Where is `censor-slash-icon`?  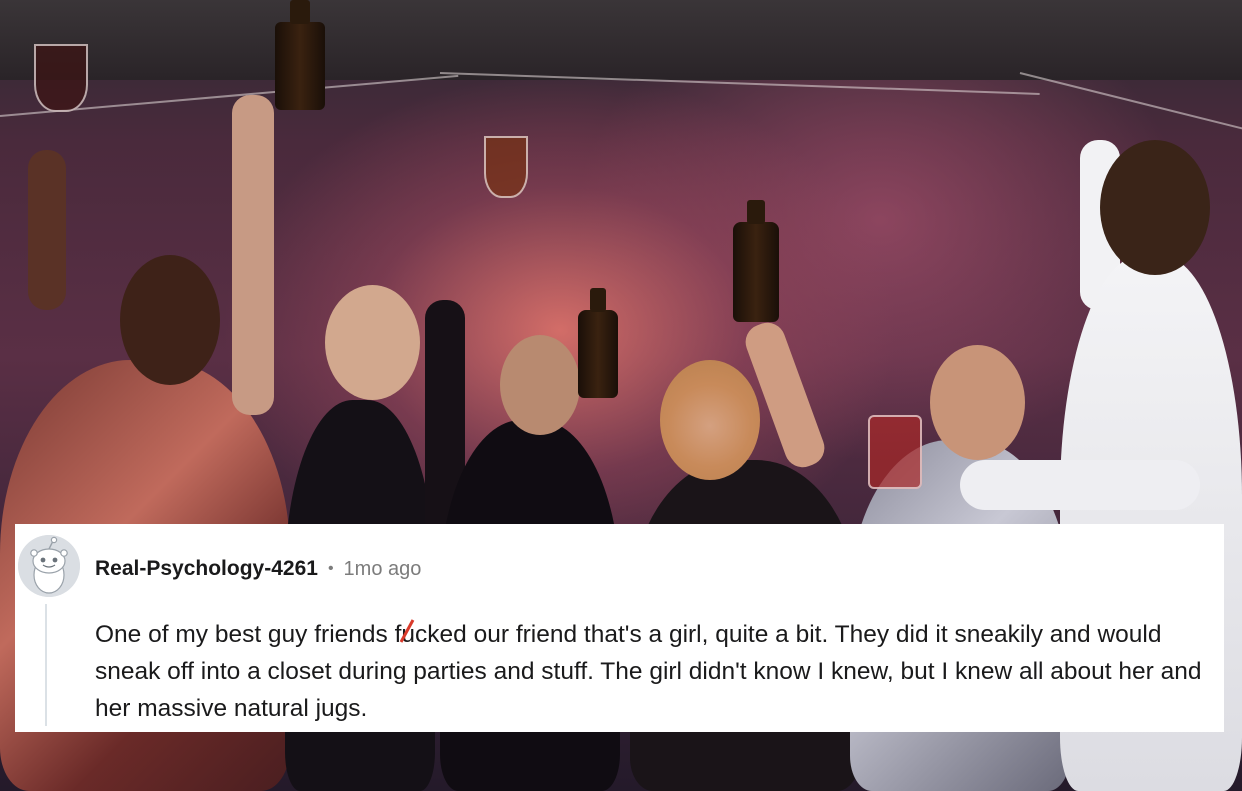
censor-slash-icon is located at coordinates (407, 631).